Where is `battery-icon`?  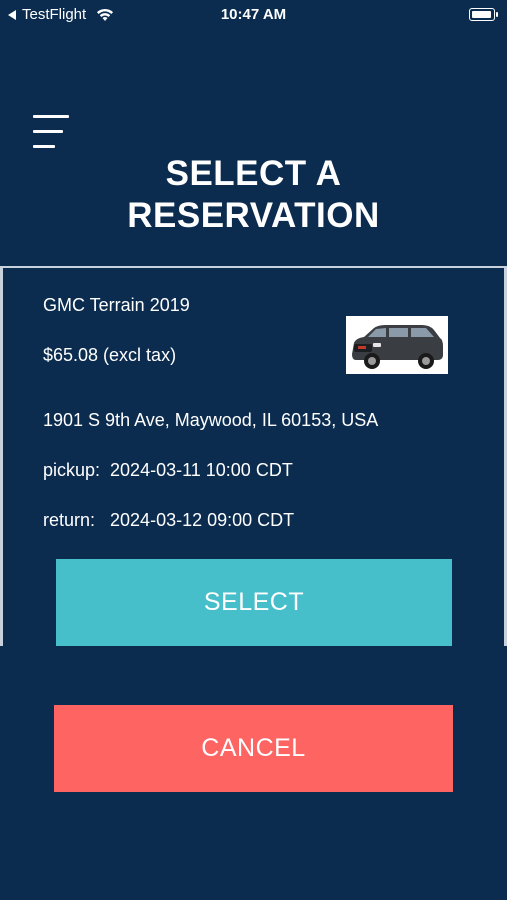 battery-icon is located at coordinates (483, 14).